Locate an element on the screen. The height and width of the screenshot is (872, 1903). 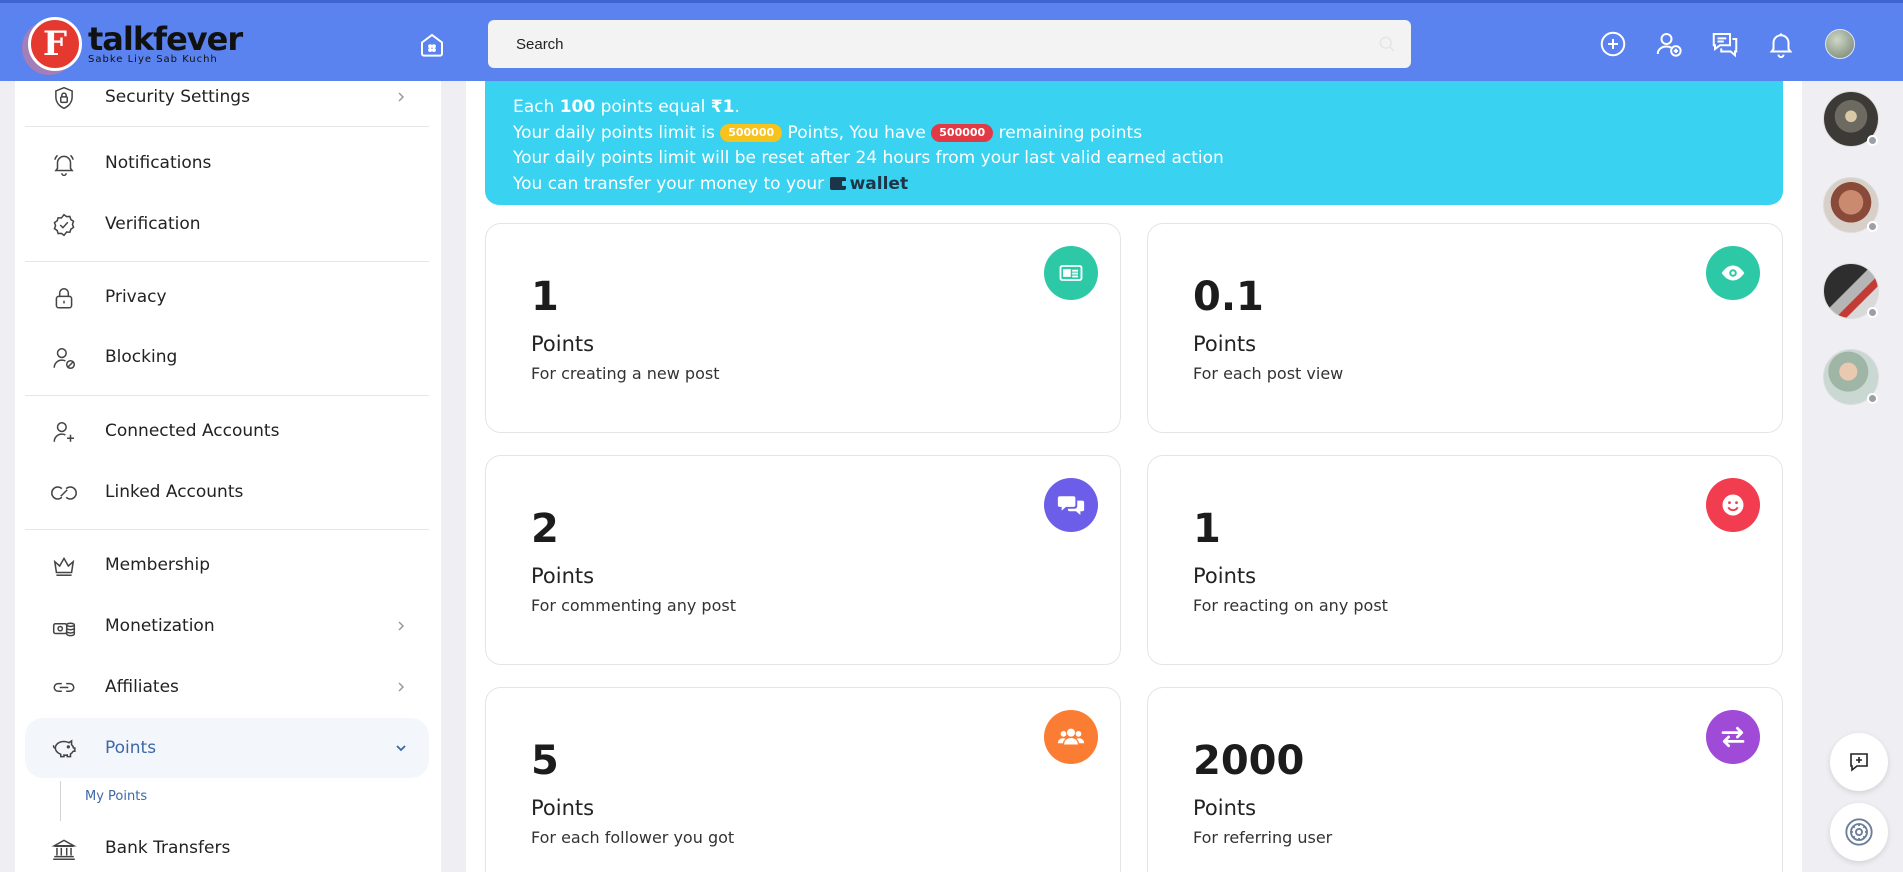
sidebar-item-security-settings: Security Settings is located at coordinates (227, 97).